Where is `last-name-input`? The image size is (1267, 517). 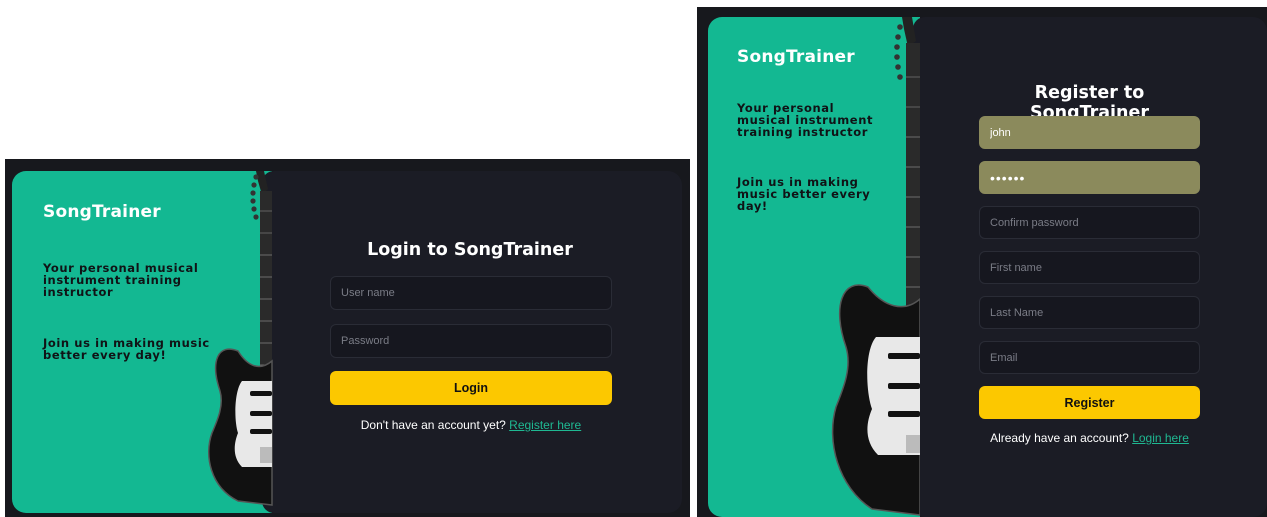
last-name-input is located at coordinates (1089, 312).